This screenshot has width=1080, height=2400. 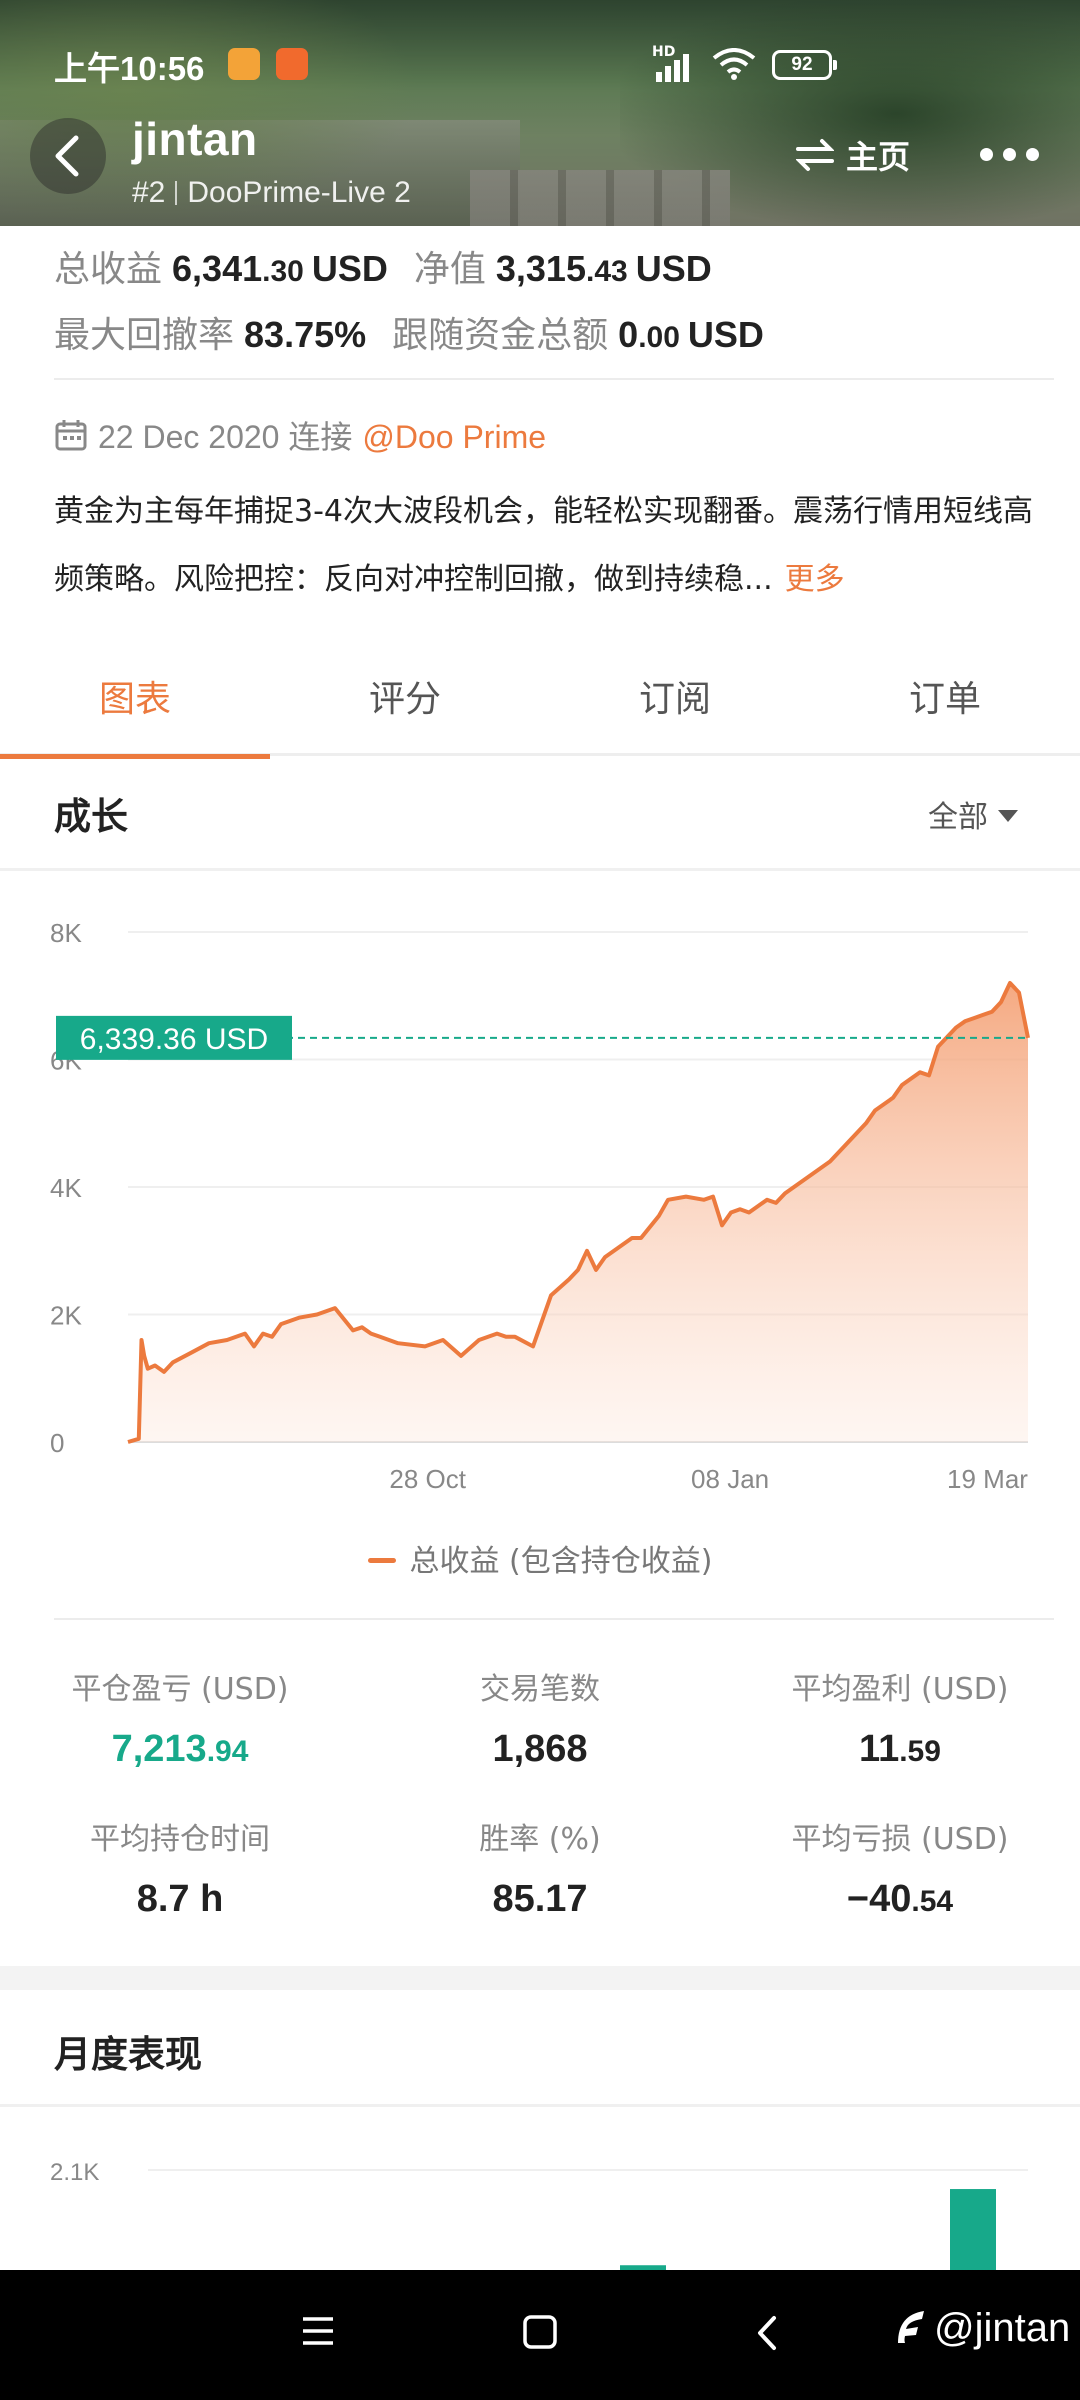 I want to click on metric-label: 平仓盈亏 (USD), so click(x=180, y=1689).